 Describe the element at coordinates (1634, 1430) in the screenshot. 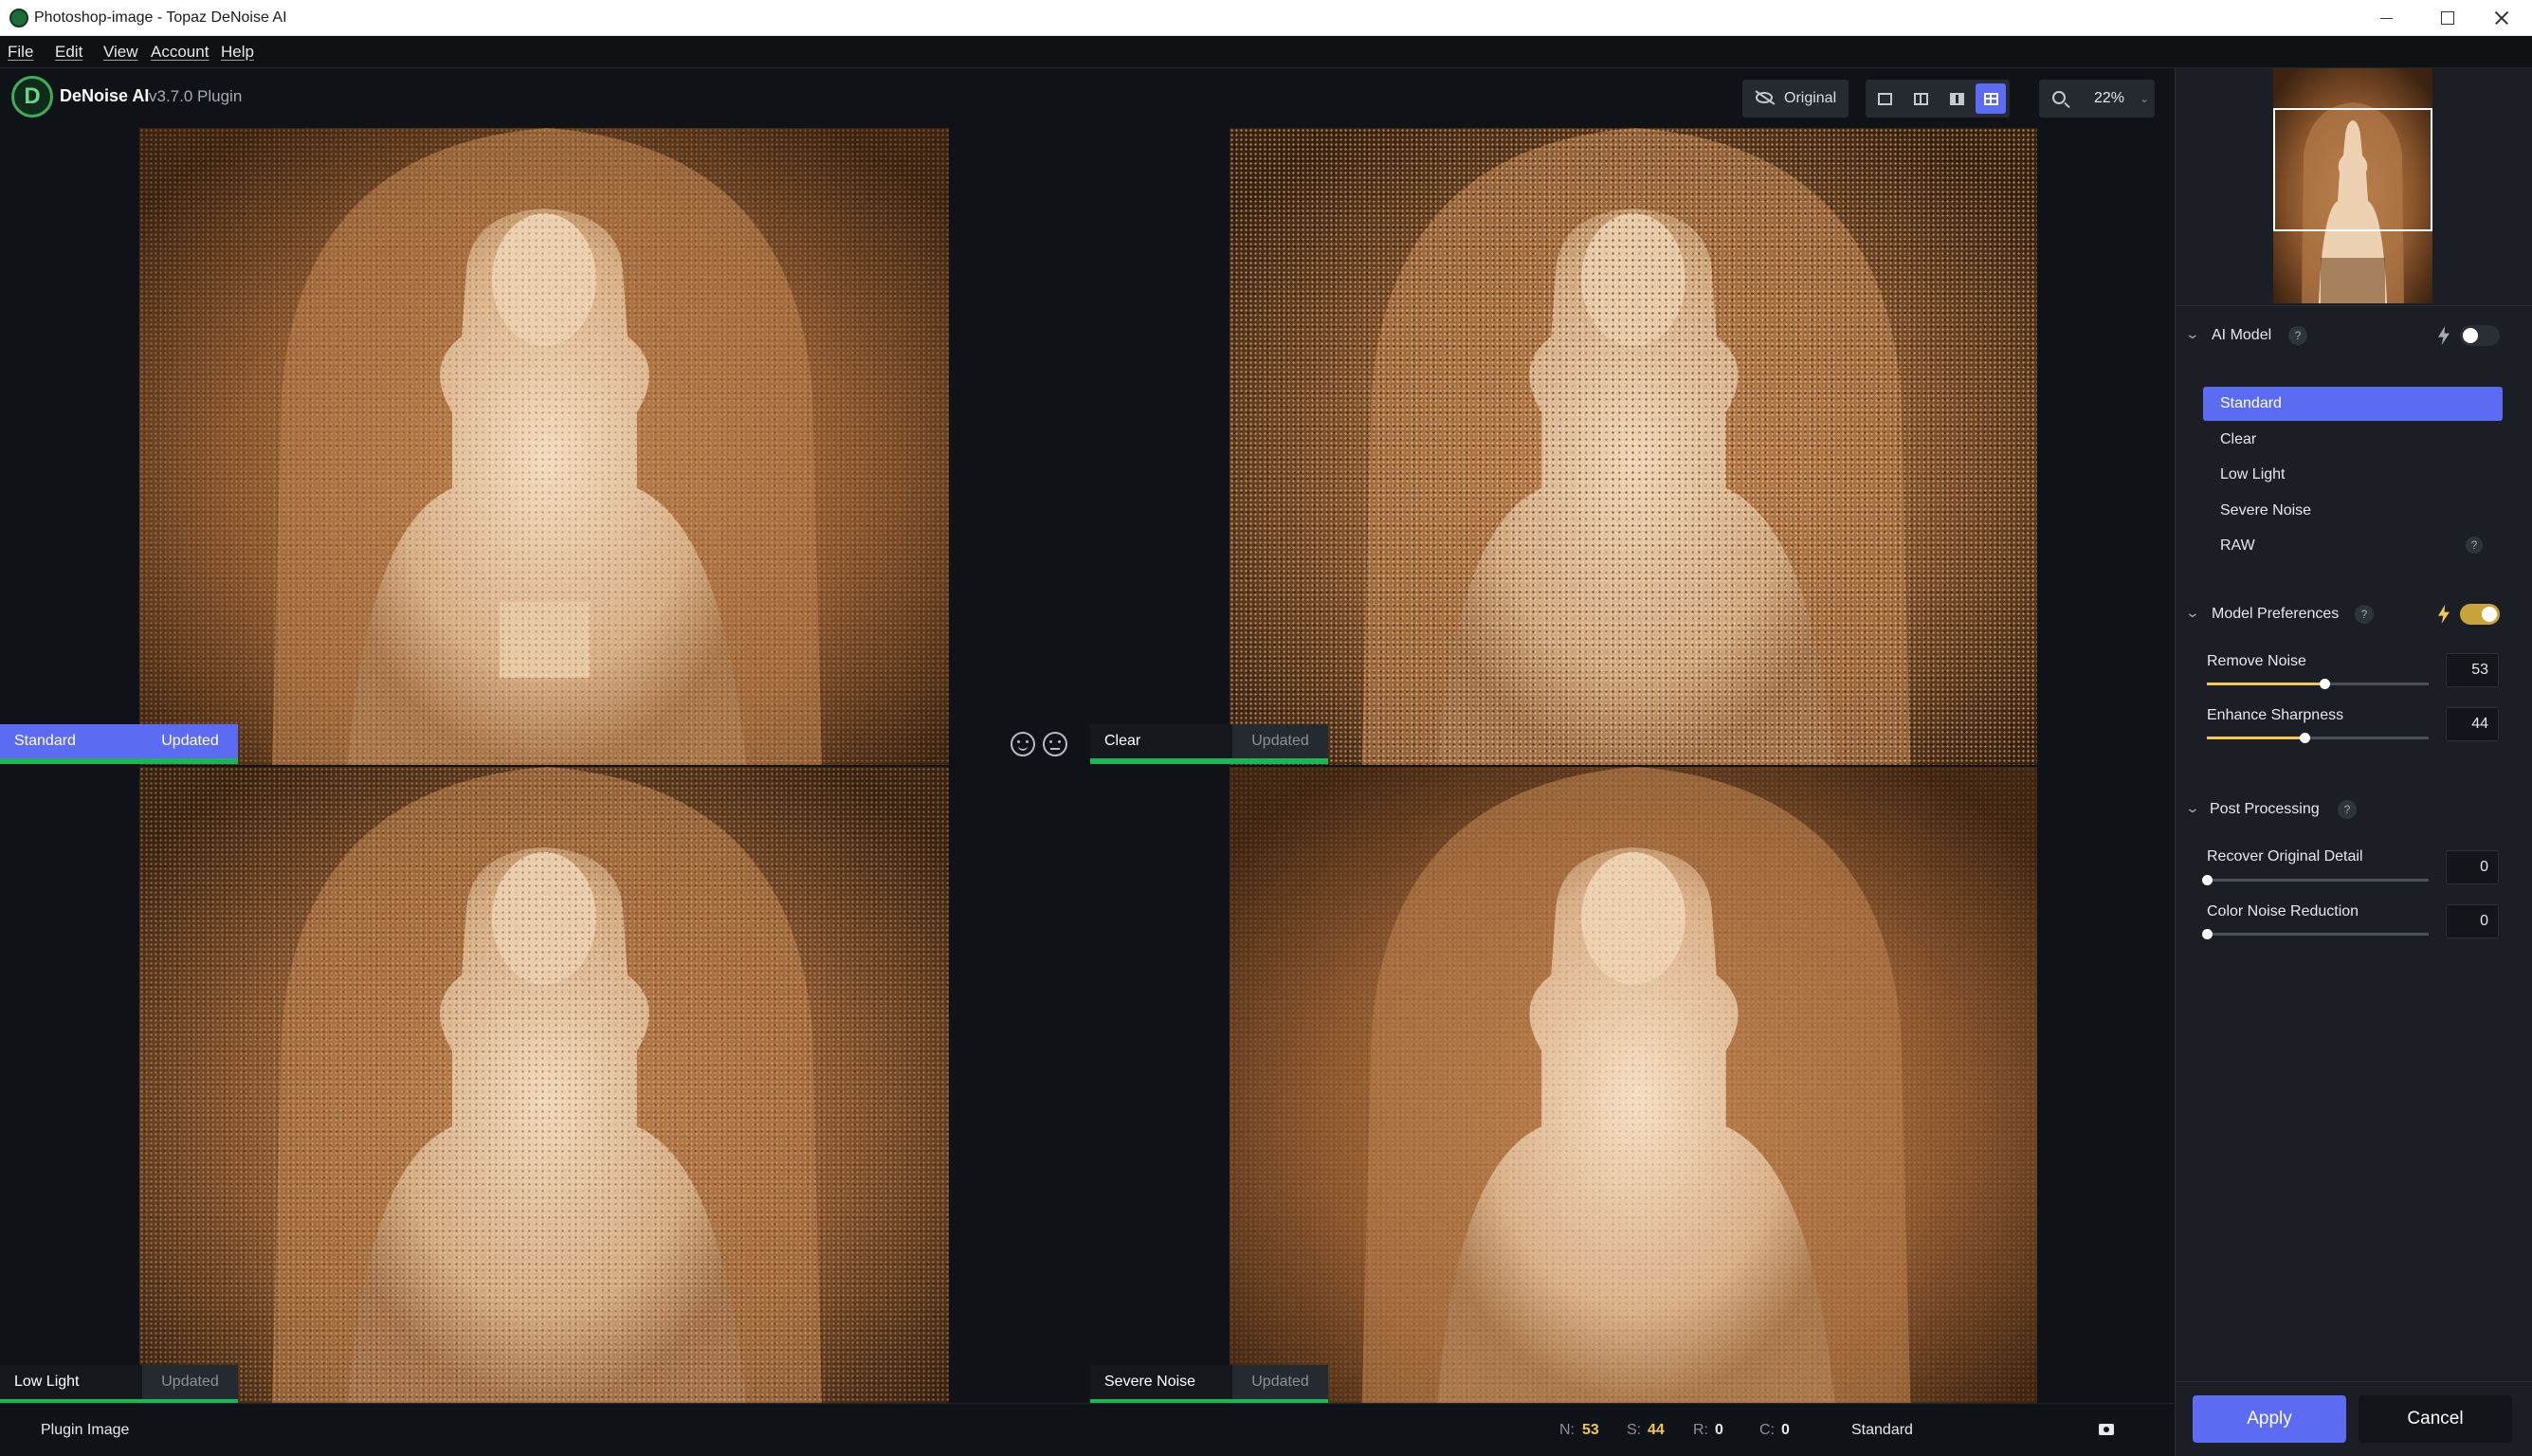

I see `sharpness-key: S:` at that location.